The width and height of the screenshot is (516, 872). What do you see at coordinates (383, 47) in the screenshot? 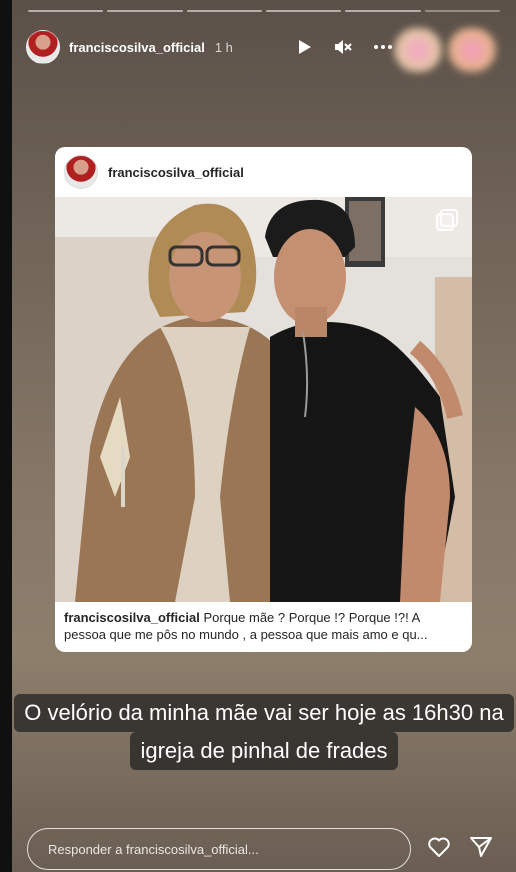
I see `more-icon` at bounding box center [383, 47].